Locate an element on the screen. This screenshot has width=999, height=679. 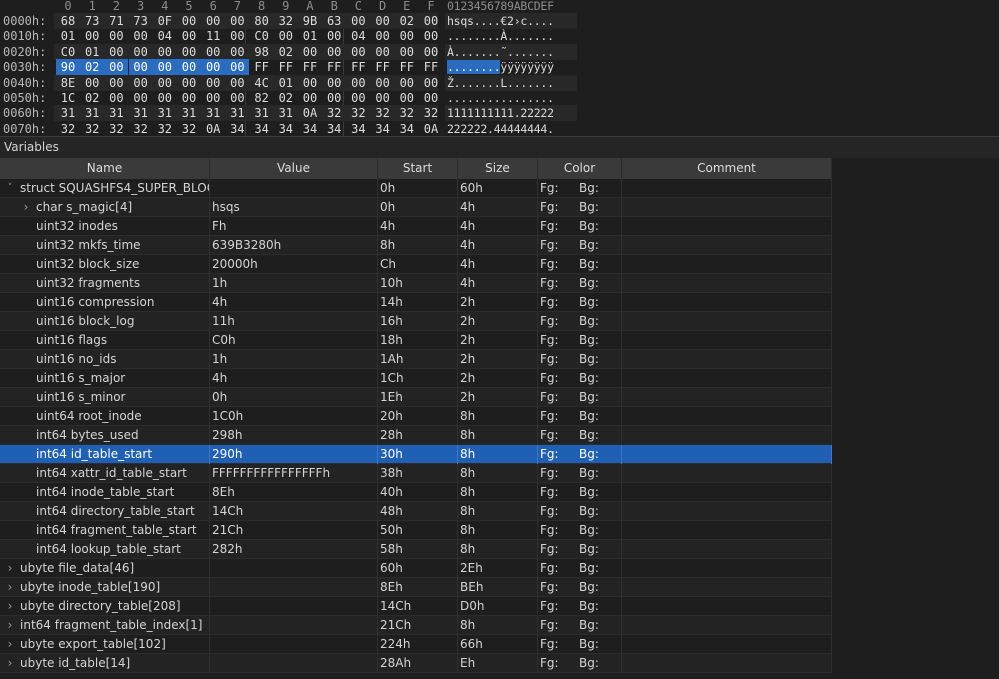
hex-byte: 1C is located at coordinates (68, 98).